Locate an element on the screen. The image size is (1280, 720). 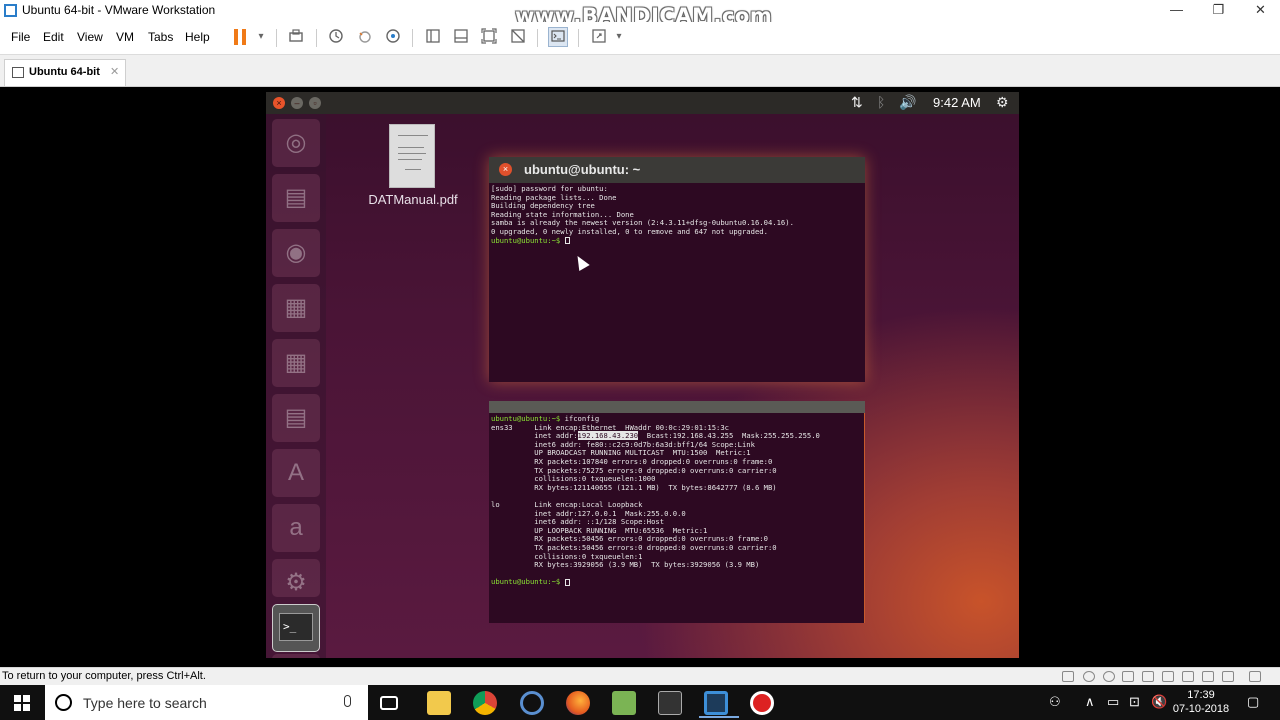
hdd-status-icon is located at coordinates (1068, 676).